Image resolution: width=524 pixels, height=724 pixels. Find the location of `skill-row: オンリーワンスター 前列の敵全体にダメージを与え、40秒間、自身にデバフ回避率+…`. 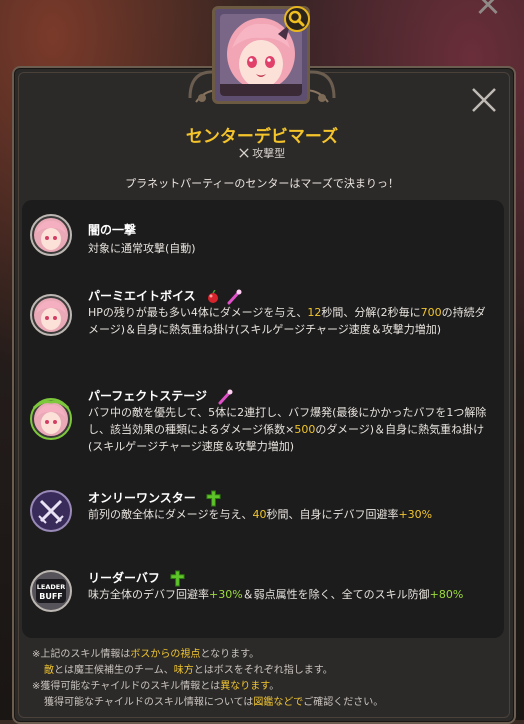

skill-row: オンリーワンスター 前列の敵全体にダメージを与え、40秒間、自身にデバフ回避率+… is located at coordinates (263, 514).